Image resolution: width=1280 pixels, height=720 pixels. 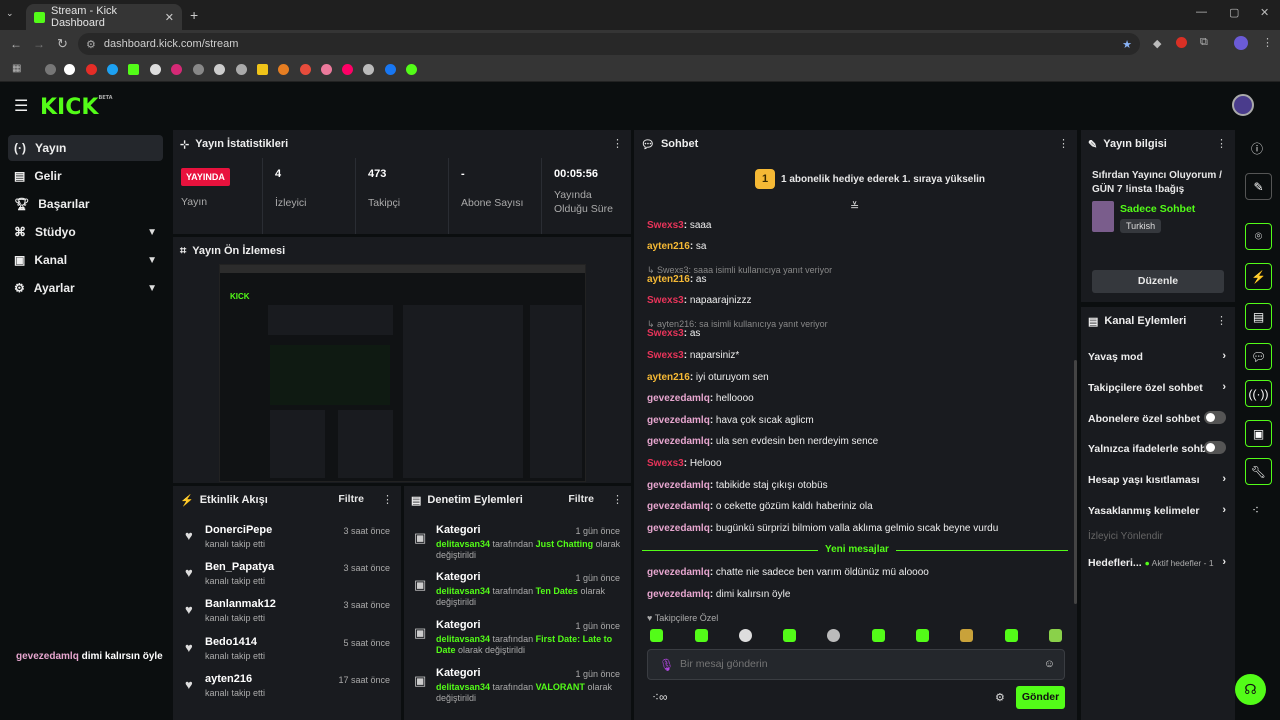 I want to click on moderation-filter-button: Filtre, so click(x=581, y=499).